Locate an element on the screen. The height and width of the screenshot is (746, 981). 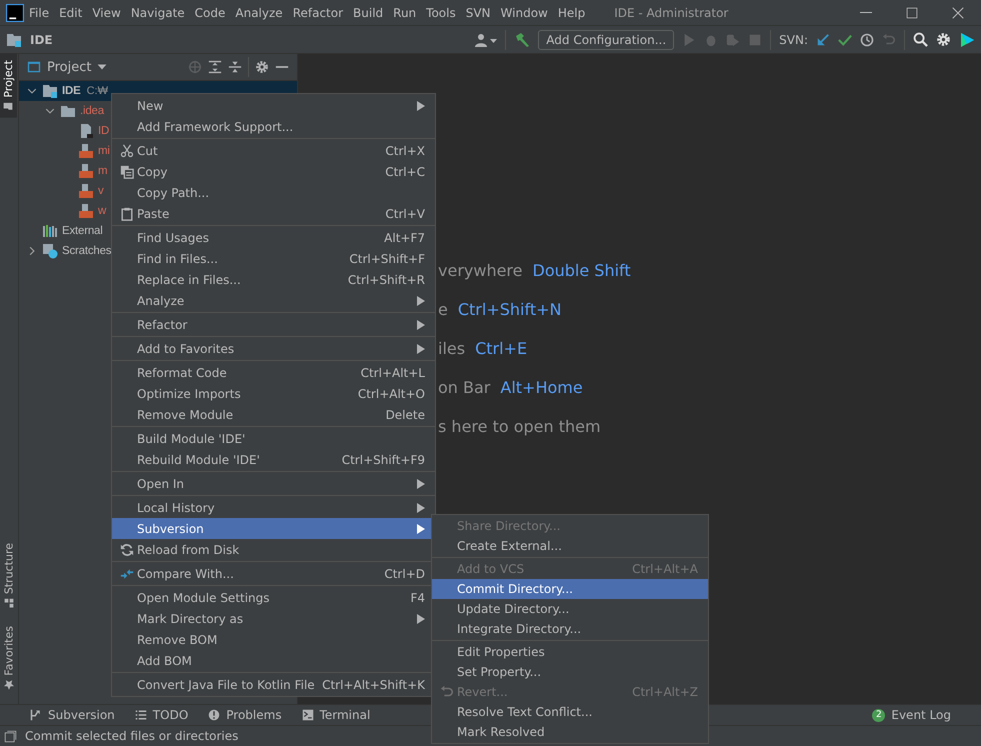
path-label: C:₩ is located at coordinates (97, 91).